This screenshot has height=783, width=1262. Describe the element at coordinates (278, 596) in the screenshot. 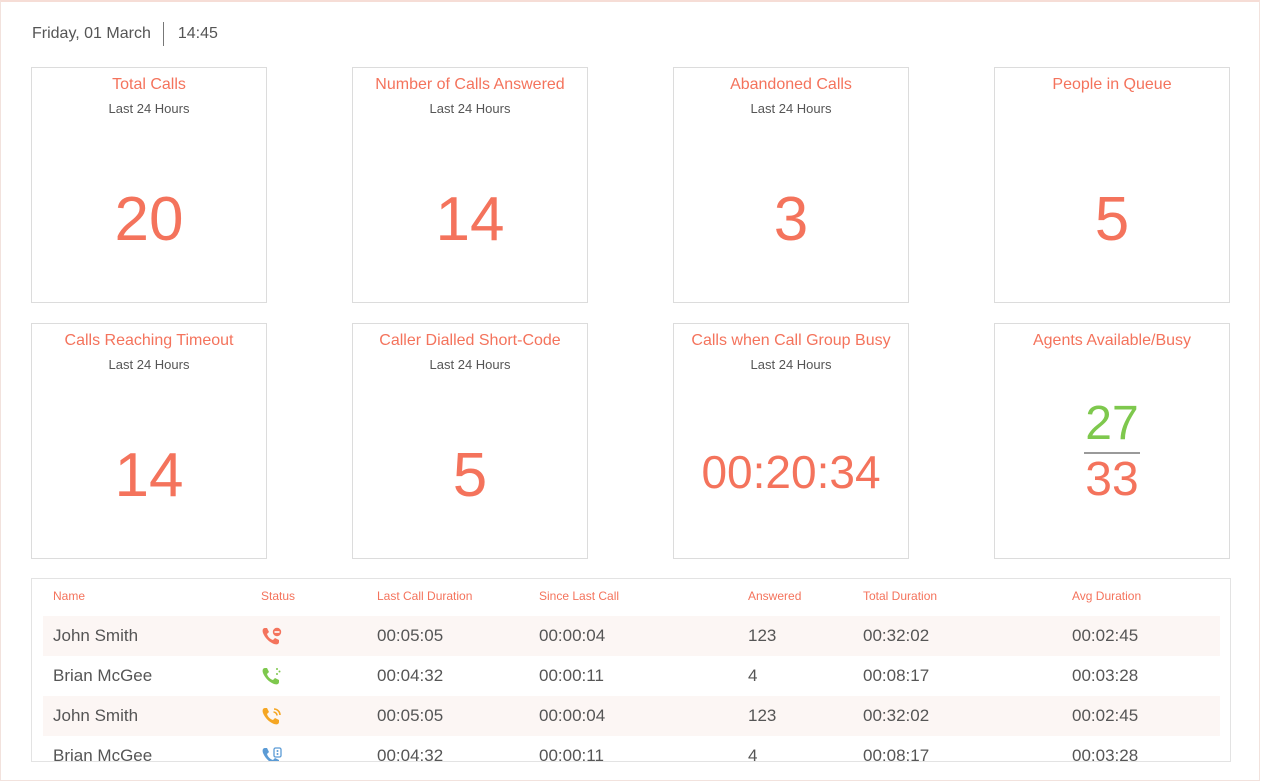

I see `column-header-status: Status` at that location.